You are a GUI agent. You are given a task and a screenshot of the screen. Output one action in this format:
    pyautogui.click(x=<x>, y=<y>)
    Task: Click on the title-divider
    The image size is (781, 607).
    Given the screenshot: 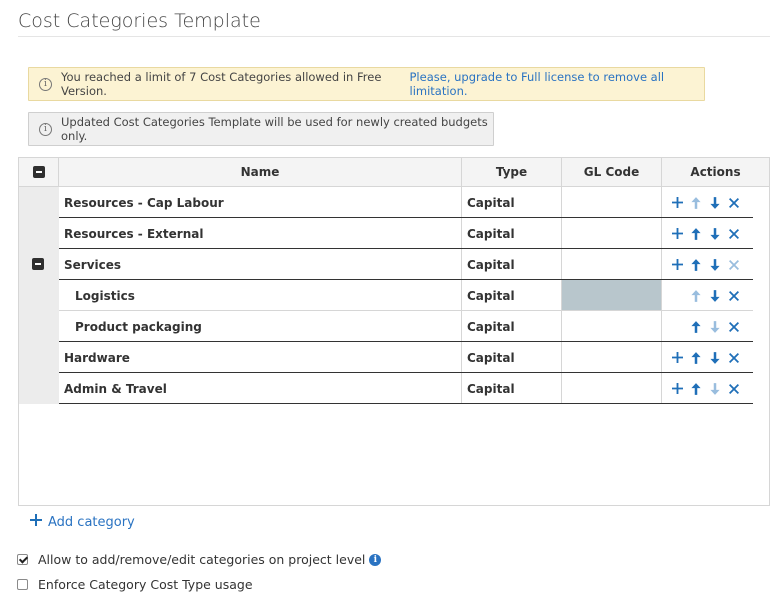 What is the action you would take?
    pyautogui.click(x=394, y=36)
    